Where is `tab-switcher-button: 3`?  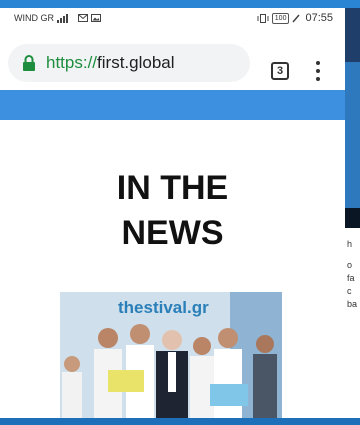 tab-switcher-button: 3 is located at coordinates (280, 71).